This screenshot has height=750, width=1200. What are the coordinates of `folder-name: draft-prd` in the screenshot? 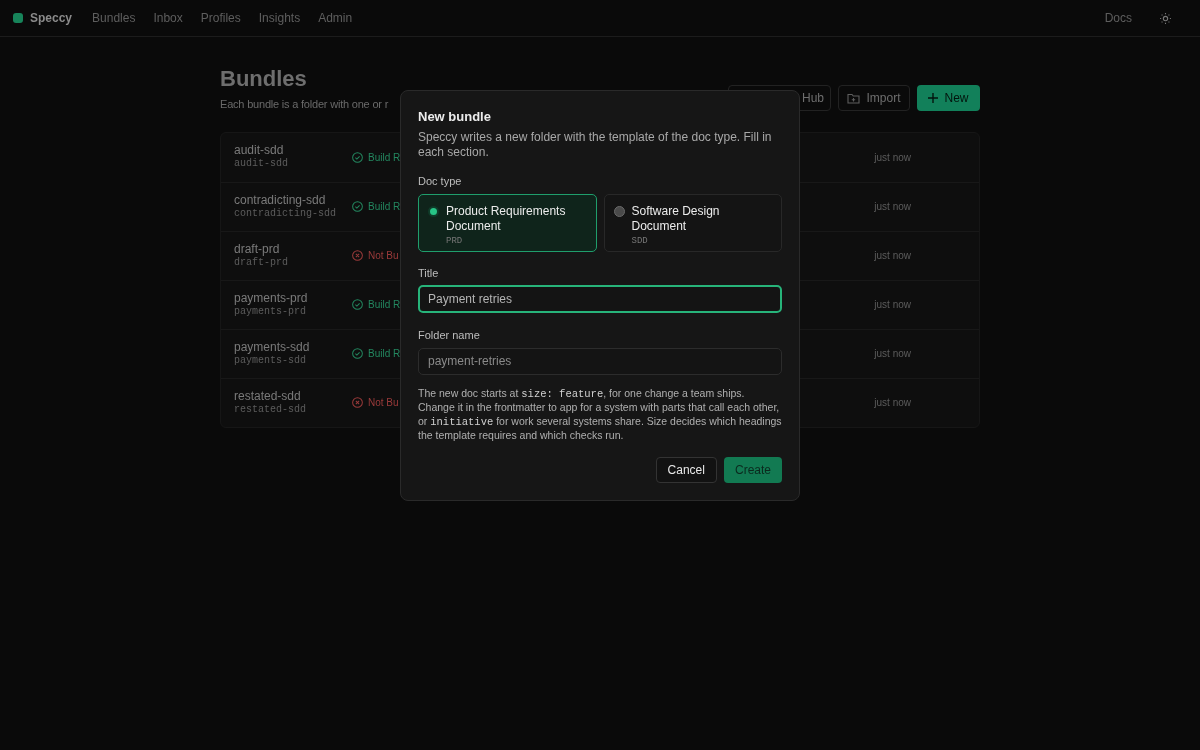 It's located at (261, 263).